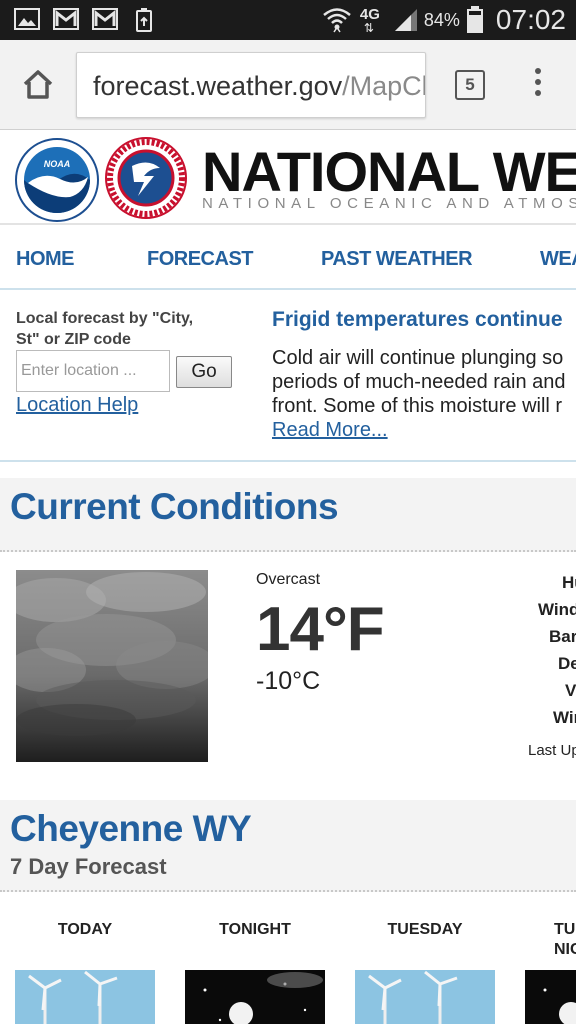 Image resolution: width=576 pixels, height=1024 pixels. Describe the element at coordinates (320, 629) in the screenshot. I see `temperature-f: 14°F` at that location.